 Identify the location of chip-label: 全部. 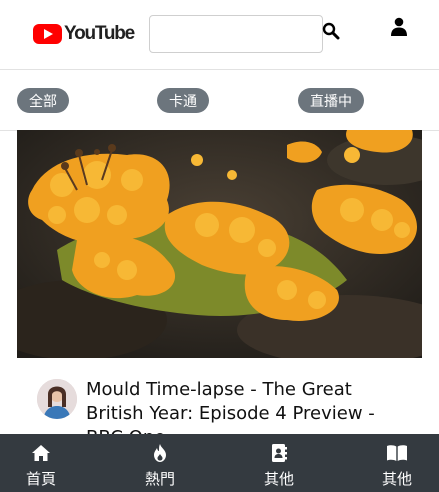
(43, 100).